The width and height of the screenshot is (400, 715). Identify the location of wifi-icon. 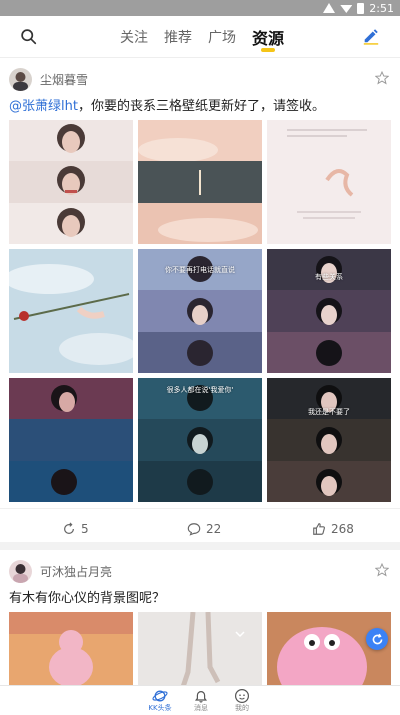
(346, 9).